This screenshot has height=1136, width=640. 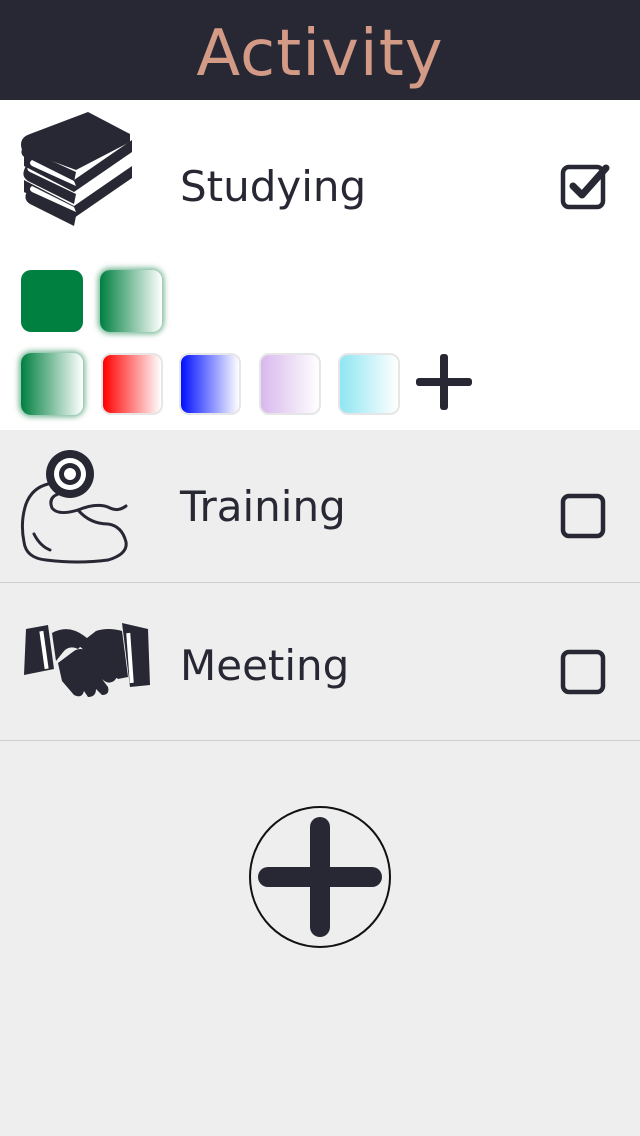 What do you see at coordinates (52, 384) in the screenshot?
I see `palette-green-gradient` at bounding box center [52, 384].